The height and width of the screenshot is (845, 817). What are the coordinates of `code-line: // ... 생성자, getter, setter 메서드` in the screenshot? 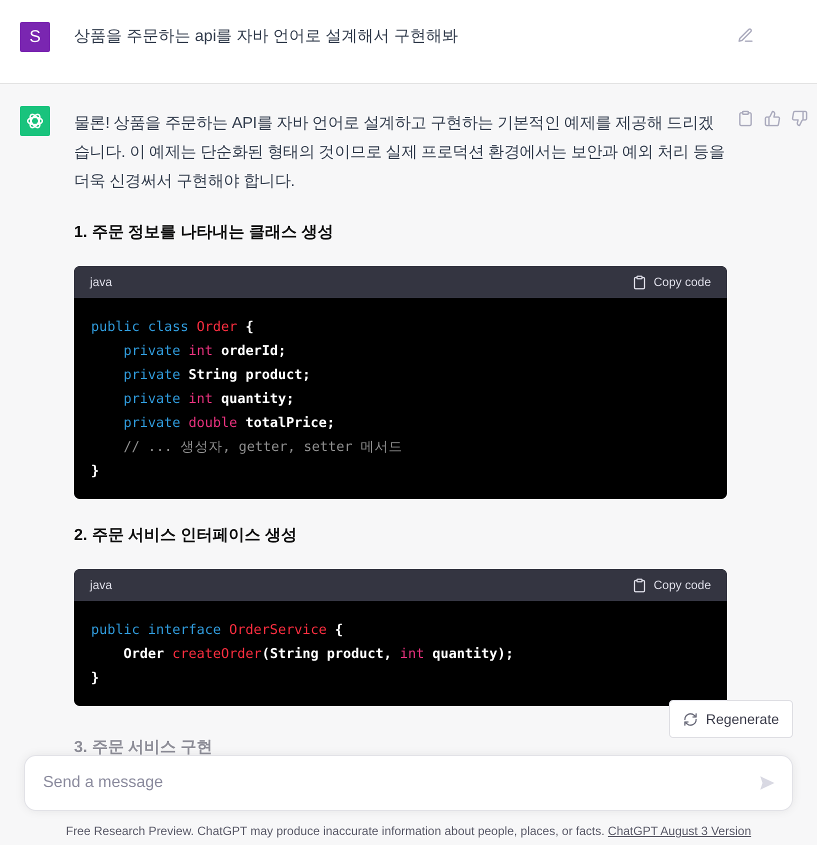 It's located at (263, 447).